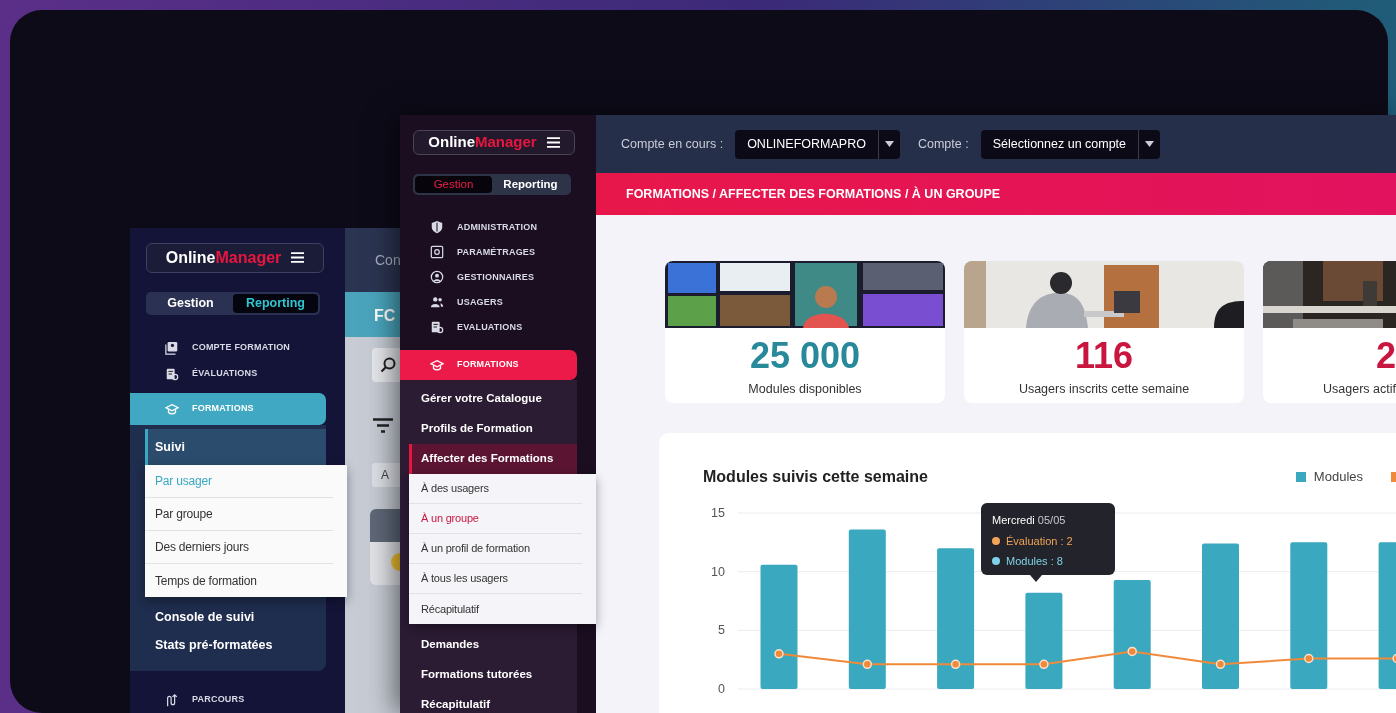 Image resolution: width=1396 pixels, height=713 pixels. I want to click on submenu-item: Console de suivi, so click(228, 617).